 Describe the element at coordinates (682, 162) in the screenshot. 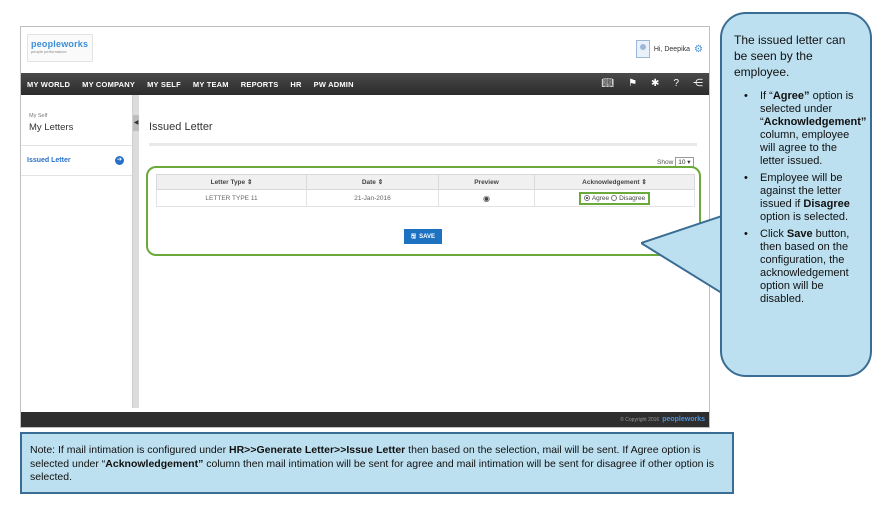

I see `page-size-value: 10` at that location.